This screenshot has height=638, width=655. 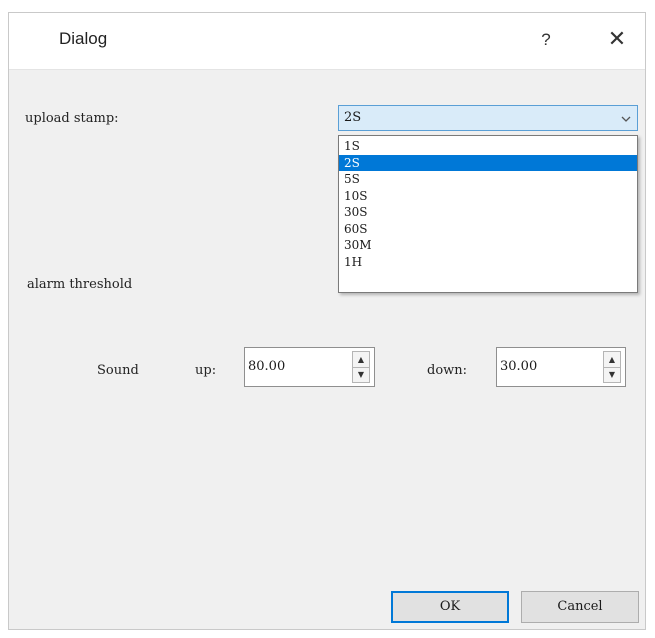 What do you see at coordinates (488, 196) in the screenshot?
I see `dropdown-option-10s: 10S` at bounding box center [488, 196].